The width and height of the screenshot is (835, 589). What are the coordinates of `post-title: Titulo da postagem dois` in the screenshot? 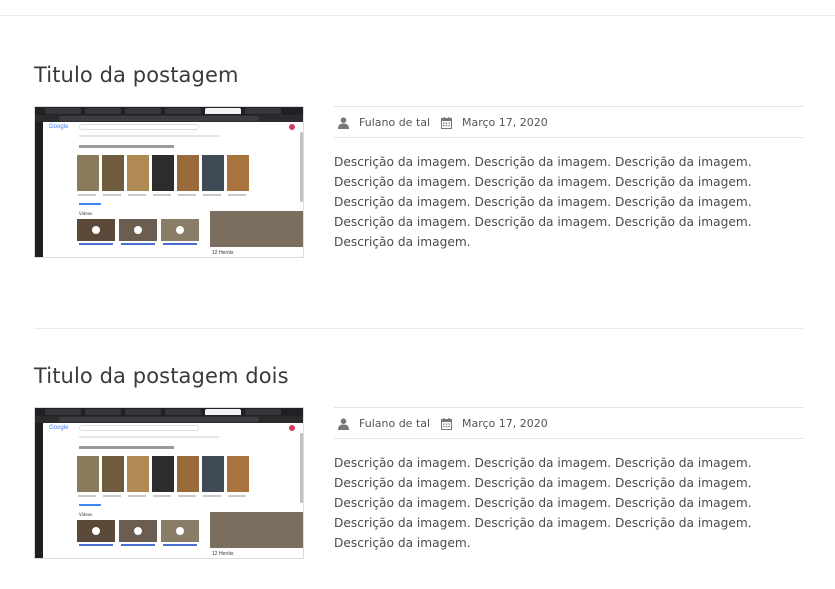 It's located at (419, 376).